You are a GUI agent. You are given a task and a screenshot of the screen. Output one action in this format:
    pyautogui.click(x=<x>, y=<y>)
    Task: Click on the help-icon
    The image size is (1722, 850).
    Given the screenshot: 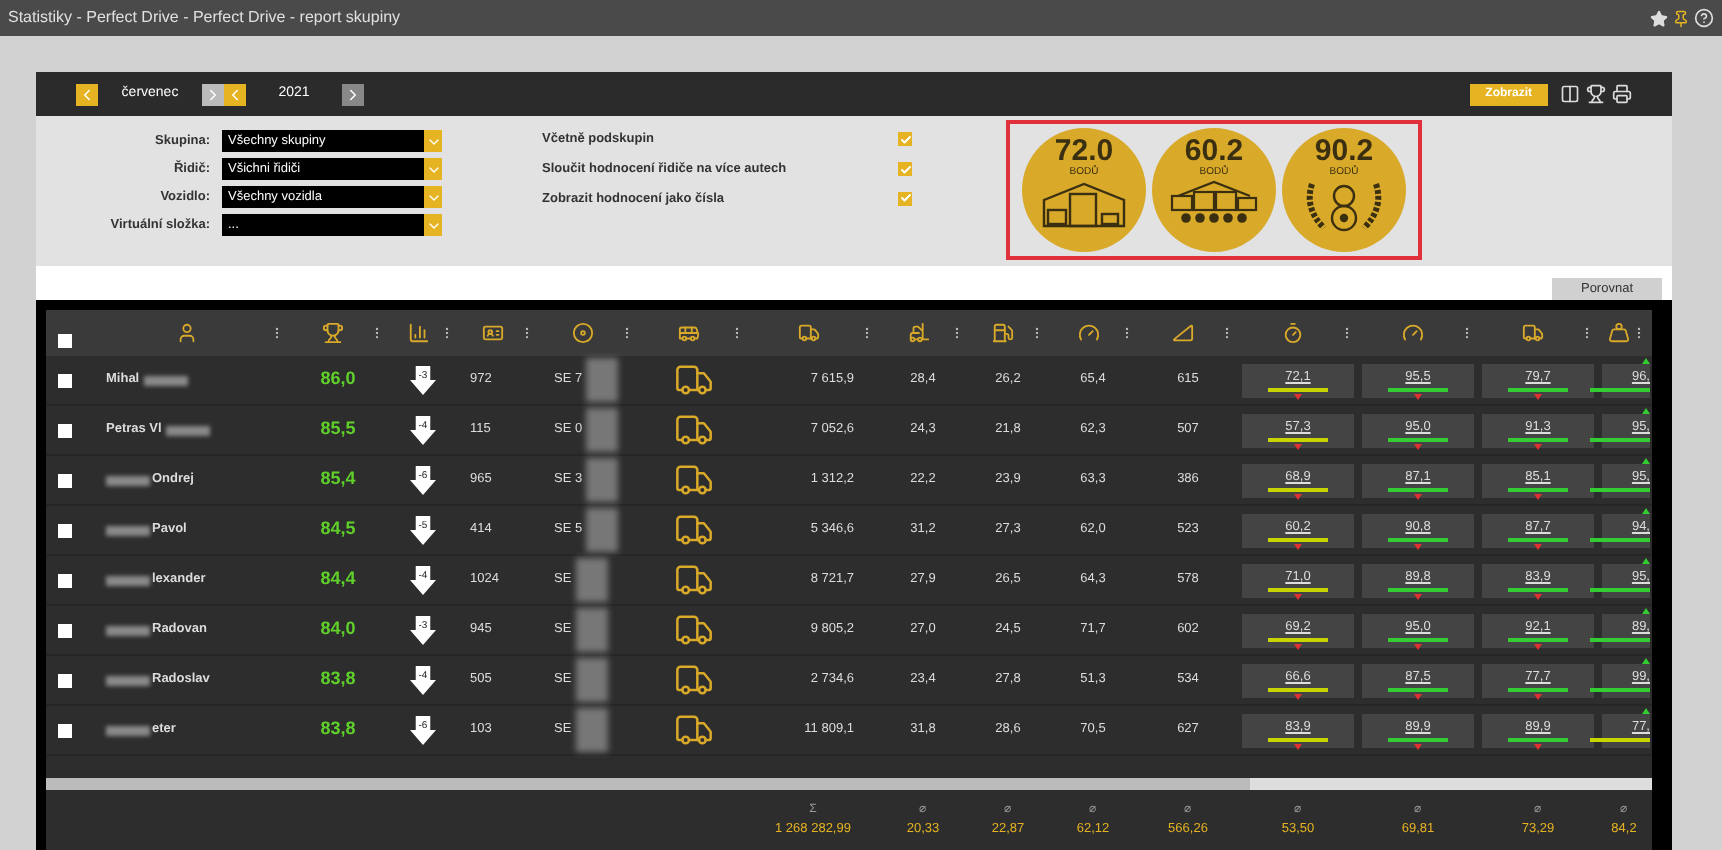 What is the action you would take?
    pyautogui.click(x=1704, y=18)
    